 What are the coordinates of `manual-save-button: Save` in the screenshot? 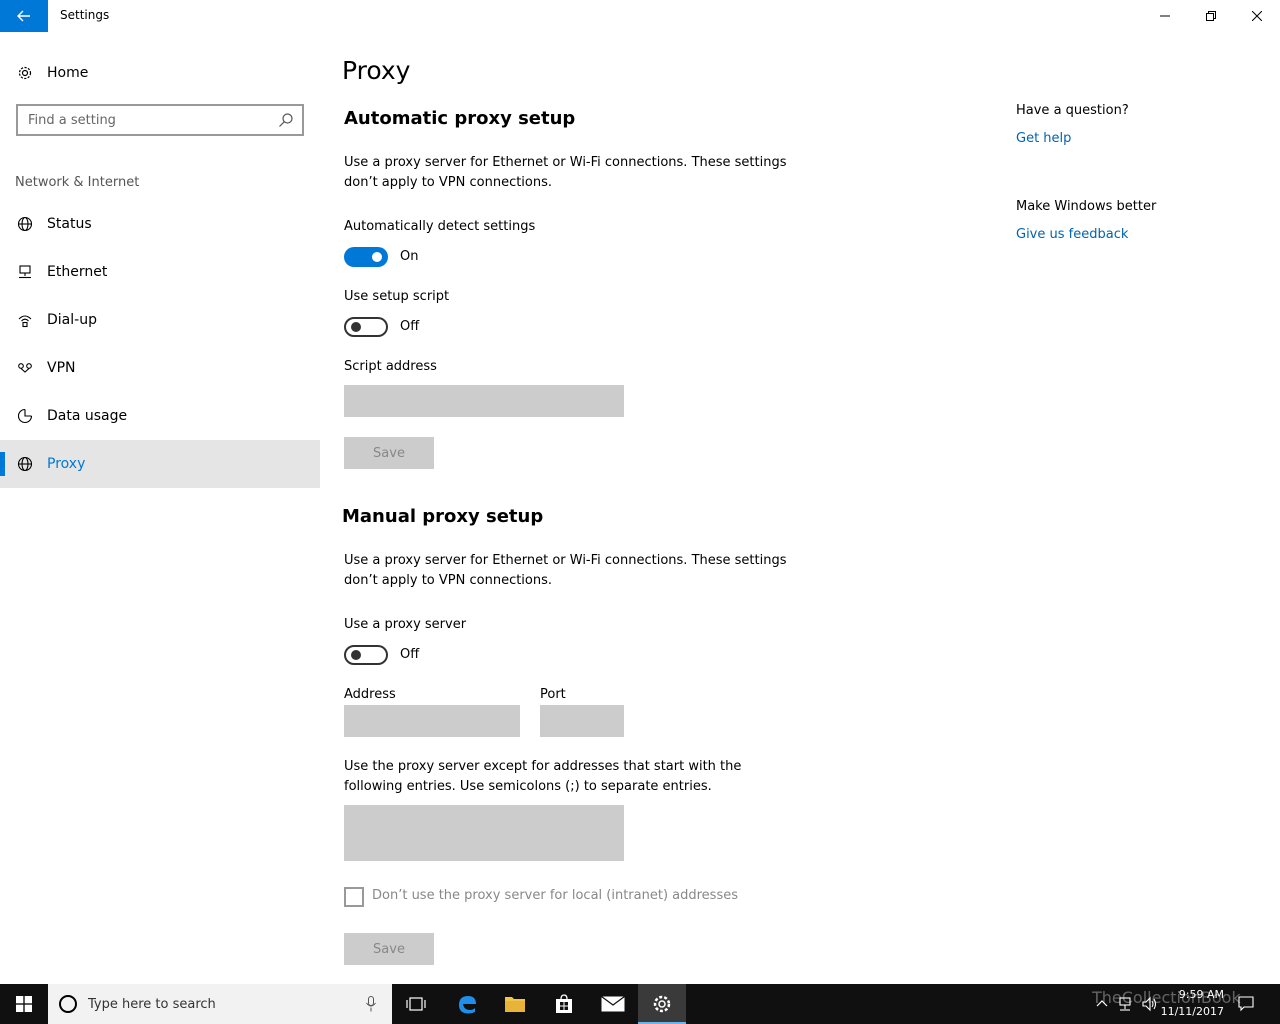 It's located at (389, 949).